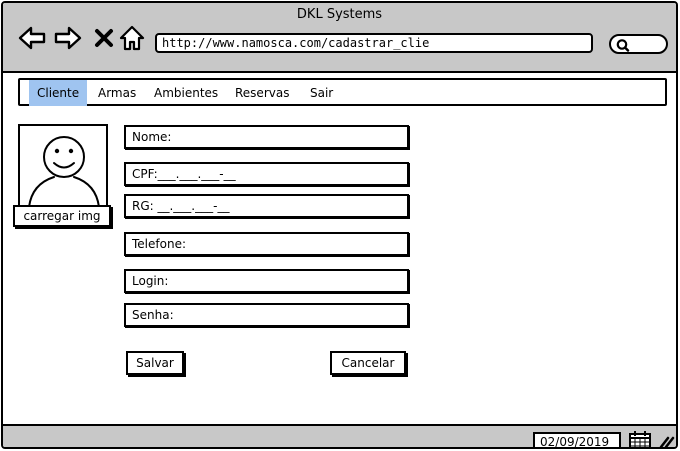 This screenshot has height=451, width=680. I want to click on back-arrow-icon, so click(32, 38).